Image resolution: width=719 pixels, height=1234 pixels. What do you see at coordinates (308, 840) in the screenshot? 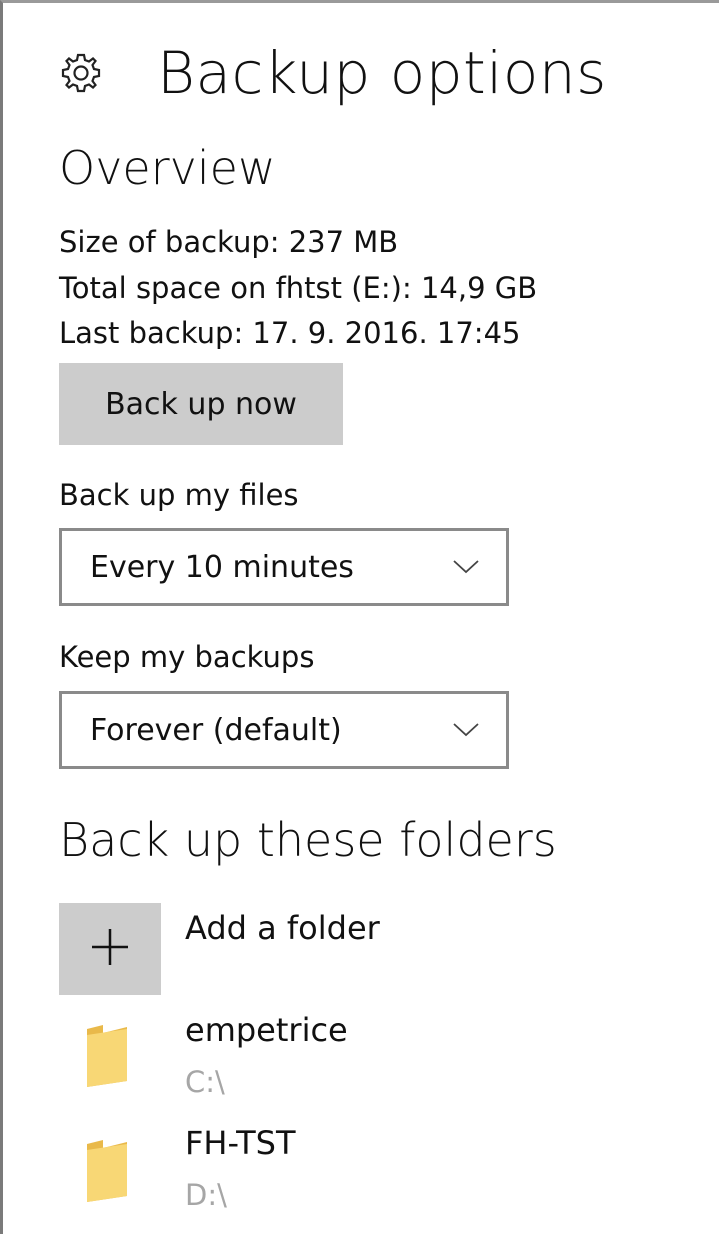
I see `folders-heading: Back up these folders` at bounding box center [308, 840].